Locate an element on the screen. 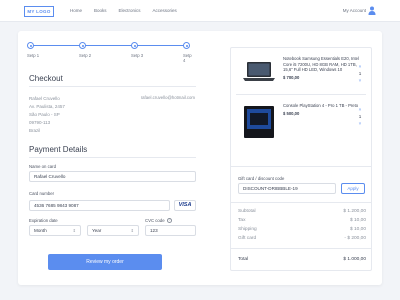 The image size is (400, 300). step-4-dot is located at coordinates (186, 45).